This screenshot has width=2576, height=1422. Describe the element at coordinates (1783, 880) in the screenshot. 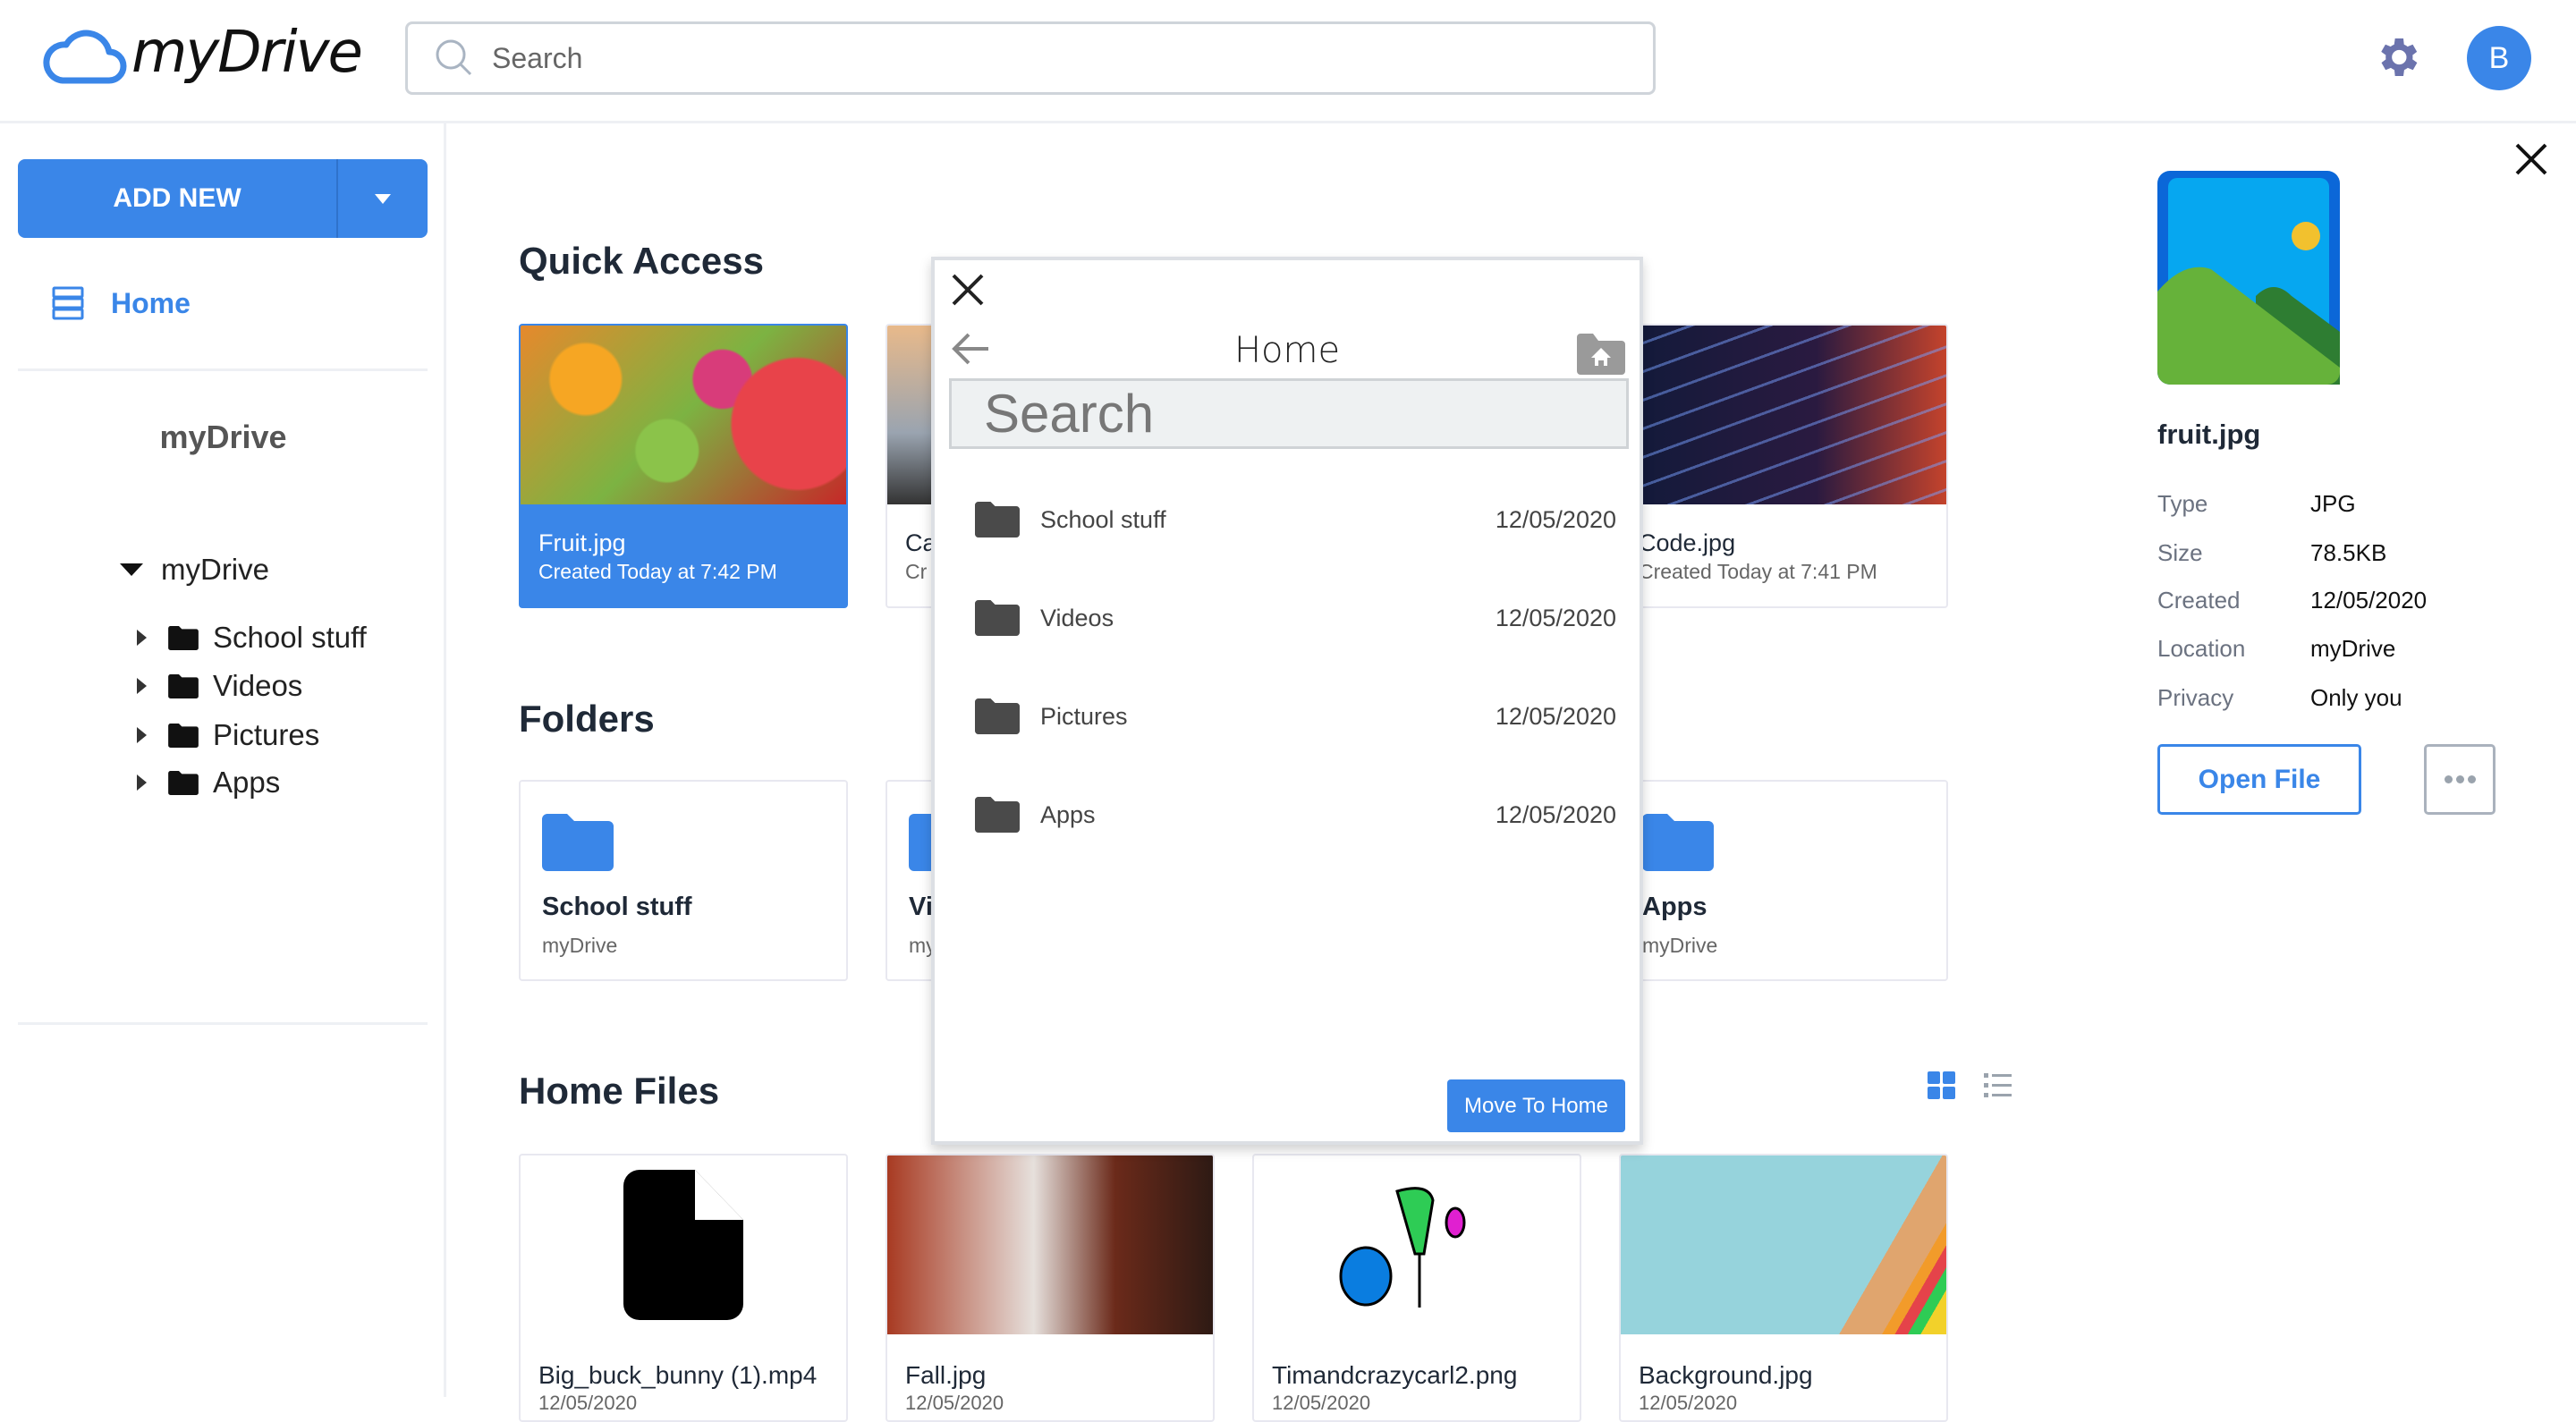

I see `folder-card: Apps myDrive` at that location.